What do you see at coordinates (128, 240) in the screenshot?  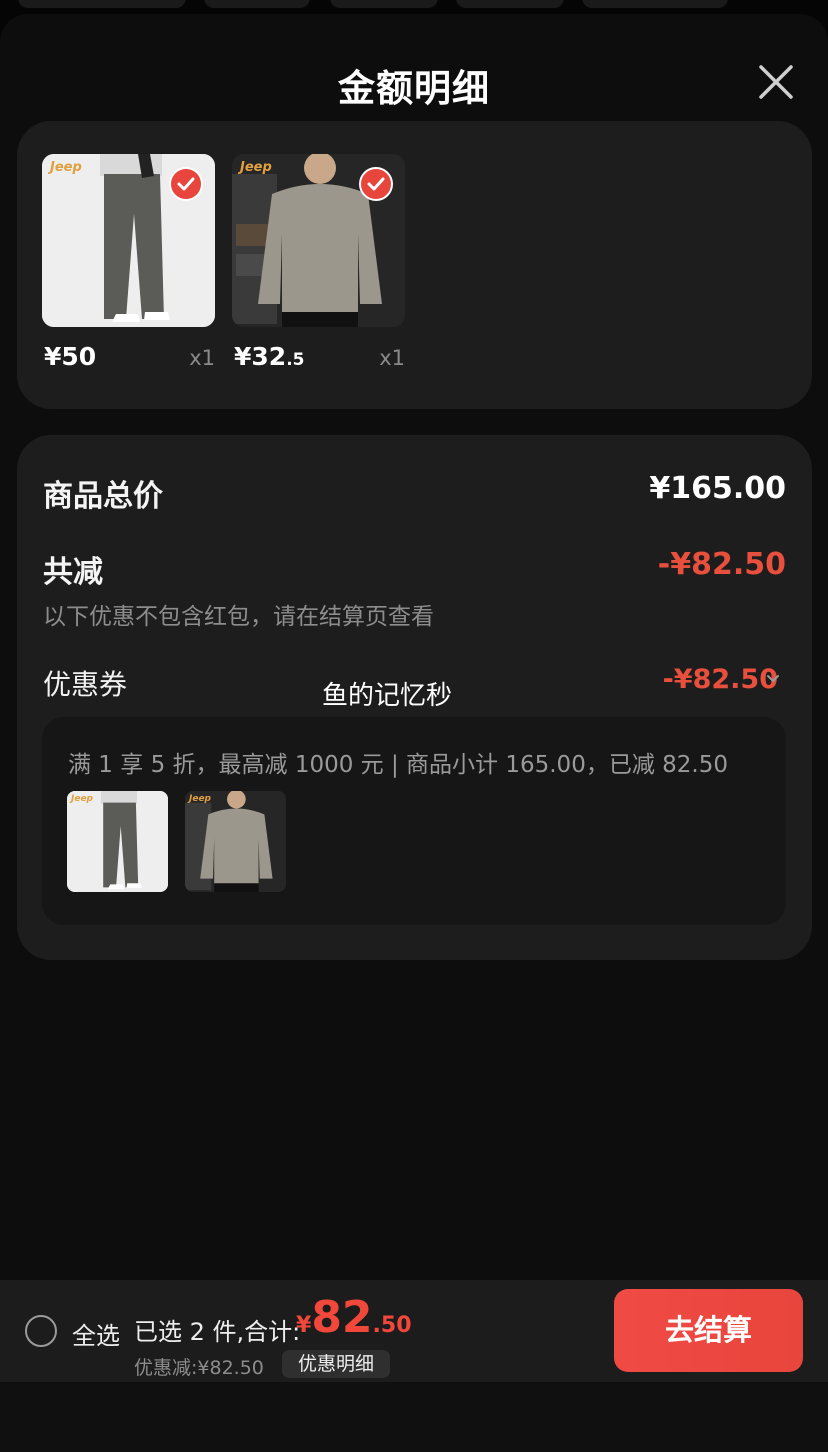 I see `product-image-pants: Jeep` at bounding box center [128, 240].